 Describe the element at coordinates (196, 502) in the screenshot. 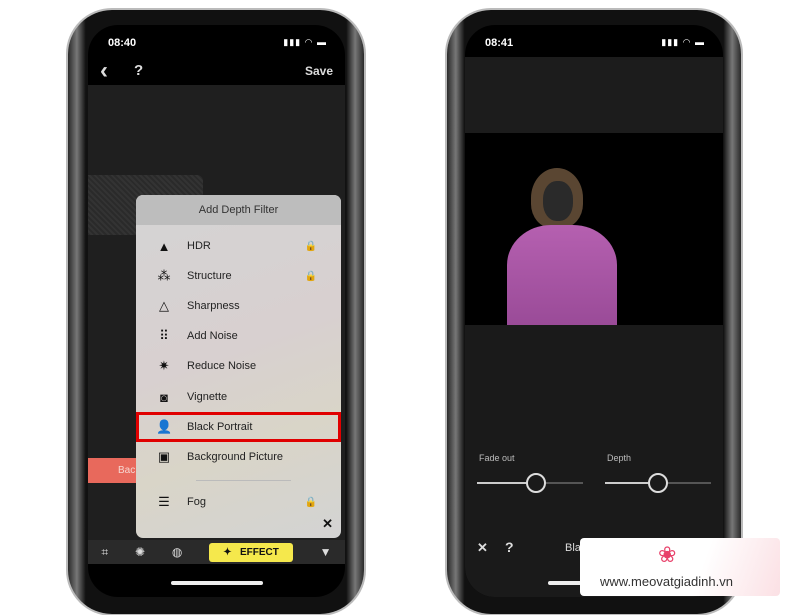

I see `menu-item-label: Fog` at that location.